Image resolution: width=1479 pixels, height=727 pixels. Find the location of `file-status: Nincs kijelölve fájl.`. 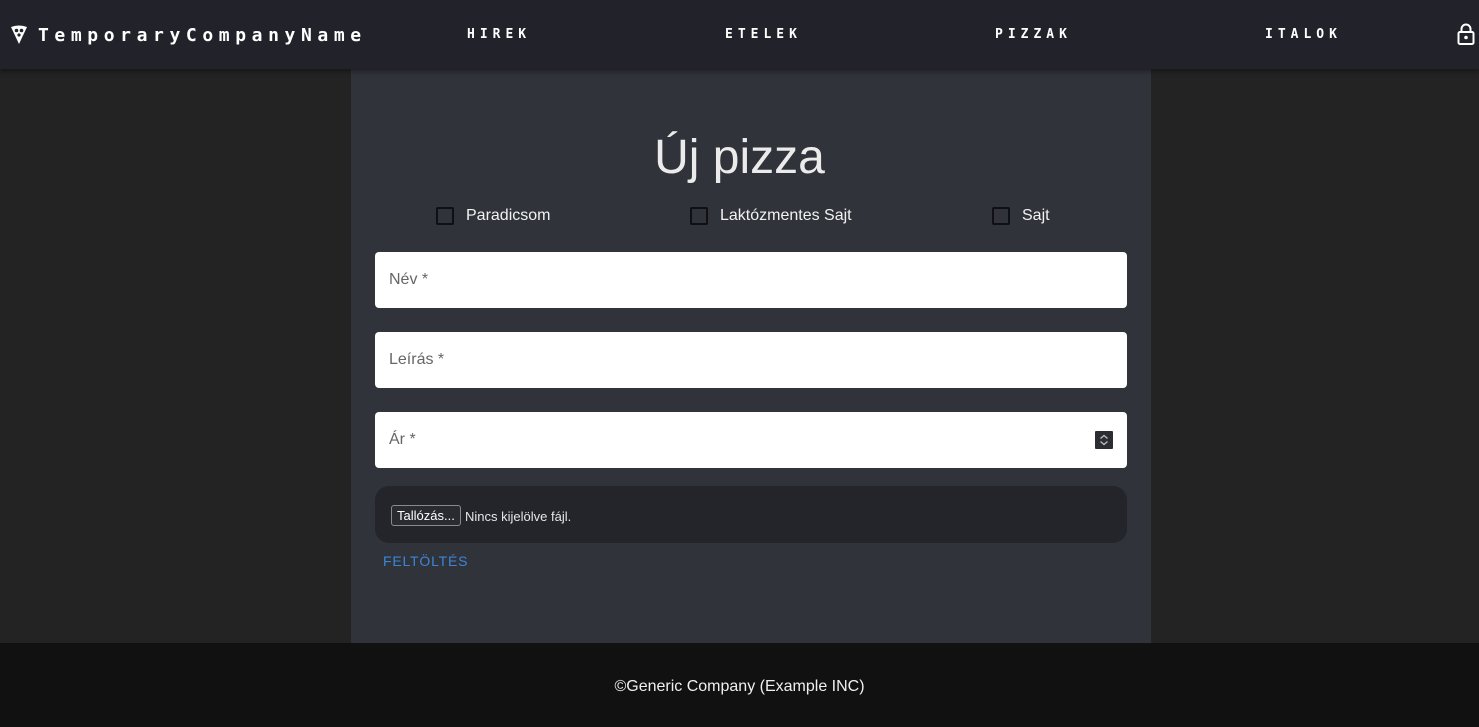

file-status: Nincs kijelölve fájl. is located at coordinates (518, 516).